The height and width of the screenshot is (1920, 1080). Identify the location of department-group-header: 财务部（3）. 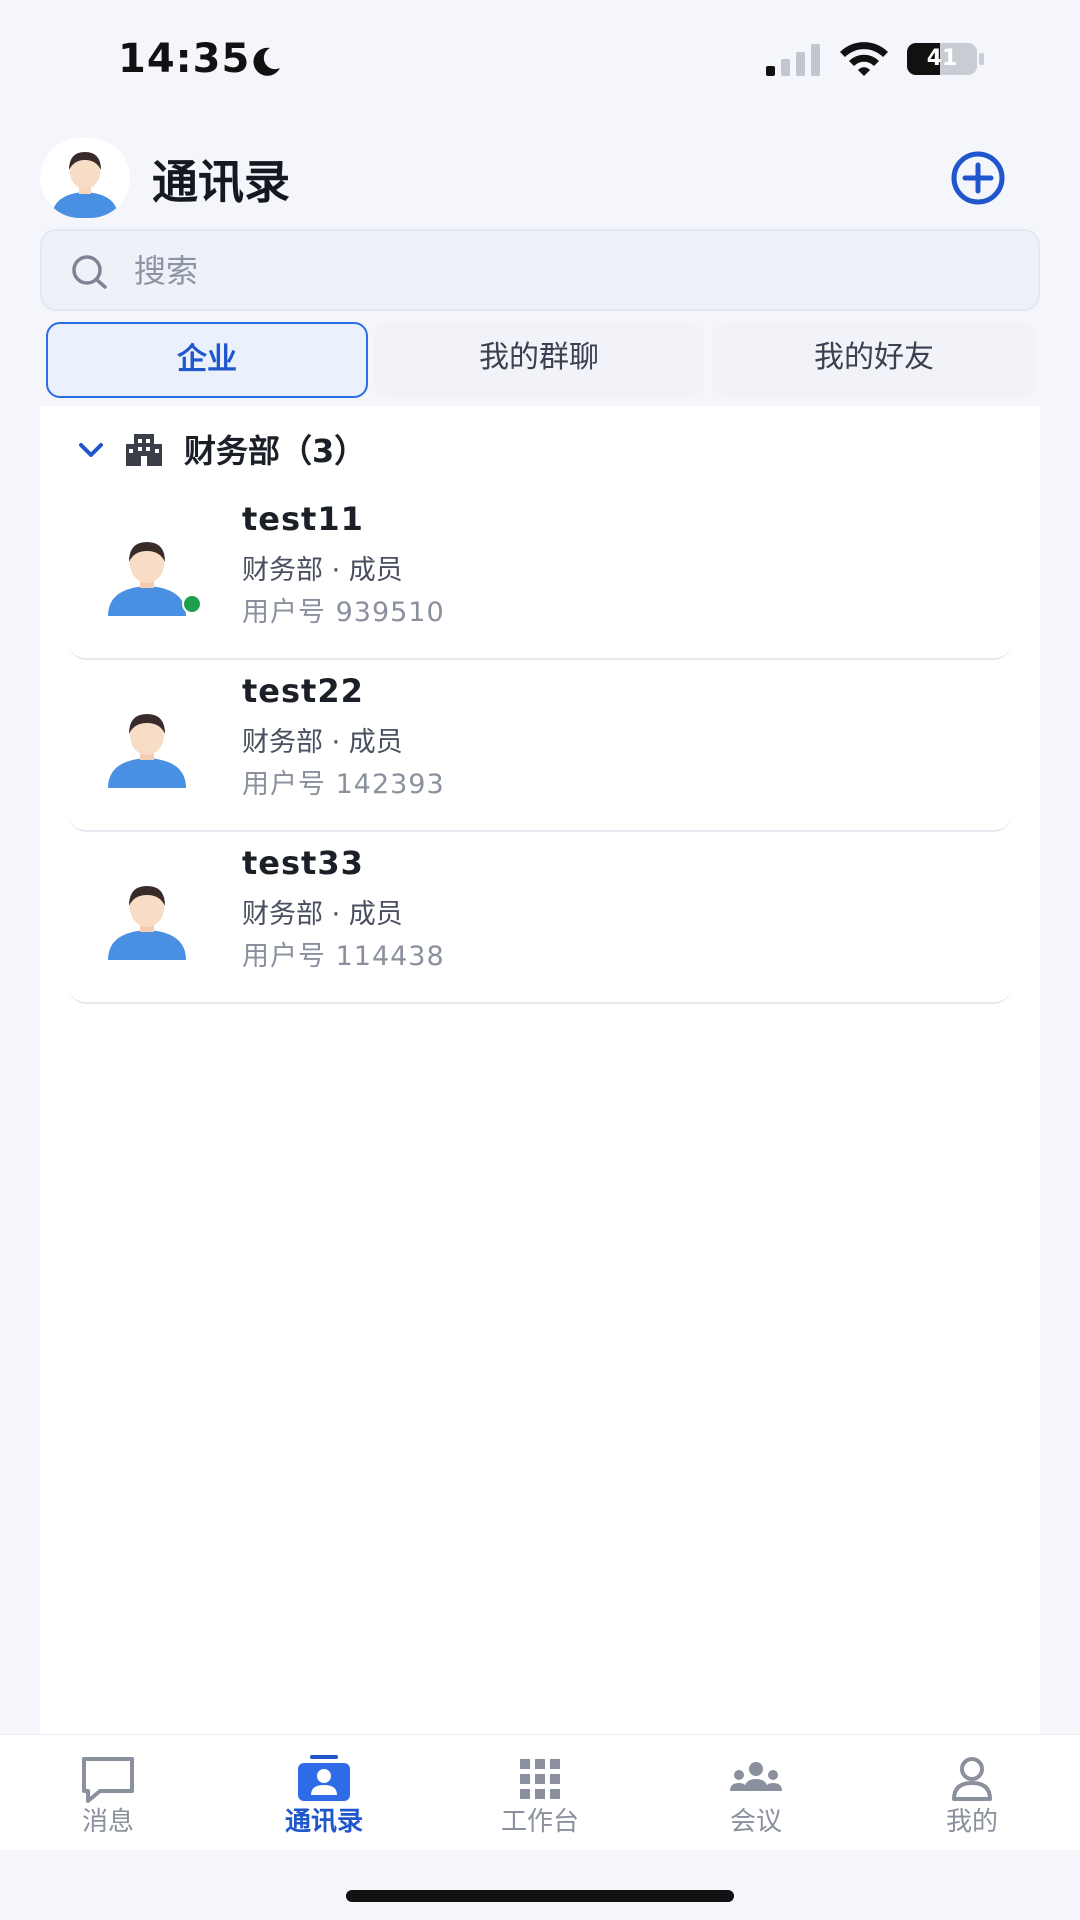
(526, 450).